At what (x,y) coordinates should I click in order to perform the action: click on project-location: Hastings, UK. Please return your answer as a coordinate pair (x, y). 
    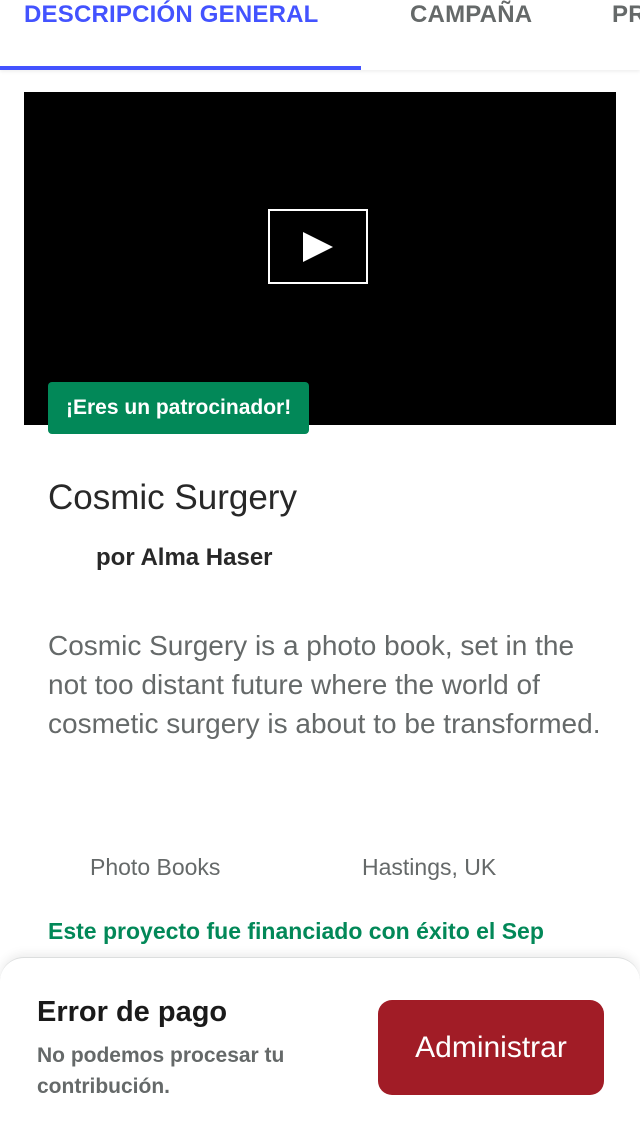
    Looking at the image, I should click on (429, 867).